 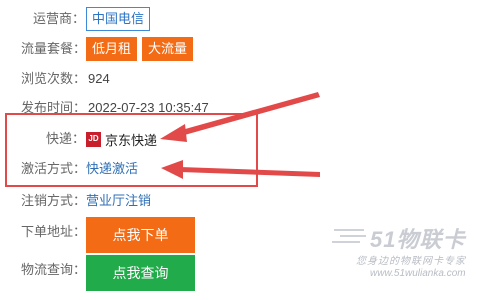 What do you see at coordinates (172, 169) in the screenshot?
I see `arrow-head-activation` at bounding box center [172, 169].